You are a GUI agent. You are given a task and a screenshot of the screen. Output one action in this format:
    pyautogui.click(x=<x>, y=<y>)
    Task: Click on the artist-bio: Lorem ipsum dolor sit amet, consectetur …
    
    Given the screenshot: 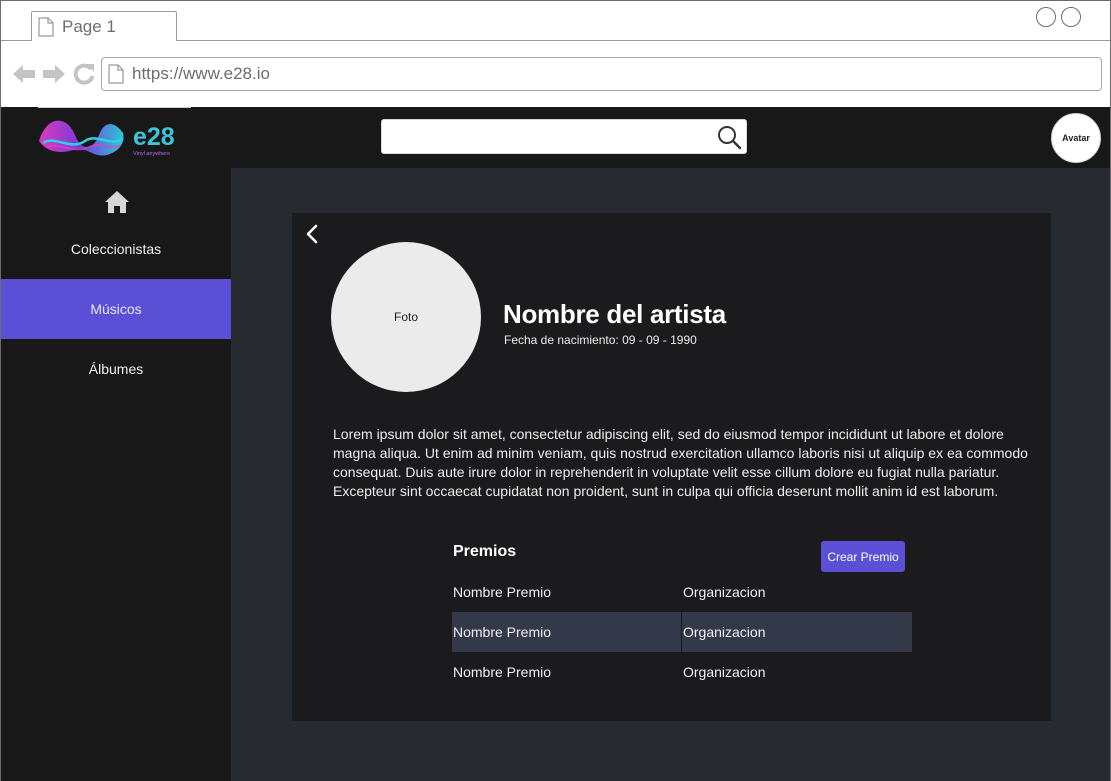 What is the action you would take?
    pyautogui.click(x=680, y=462)
    